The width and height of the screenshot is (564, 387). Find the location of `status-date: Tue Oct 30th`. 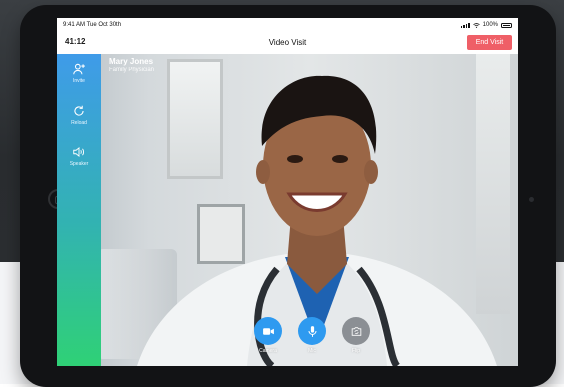

status-date: Tue Oct 30th is located at coordinates (104, 25).